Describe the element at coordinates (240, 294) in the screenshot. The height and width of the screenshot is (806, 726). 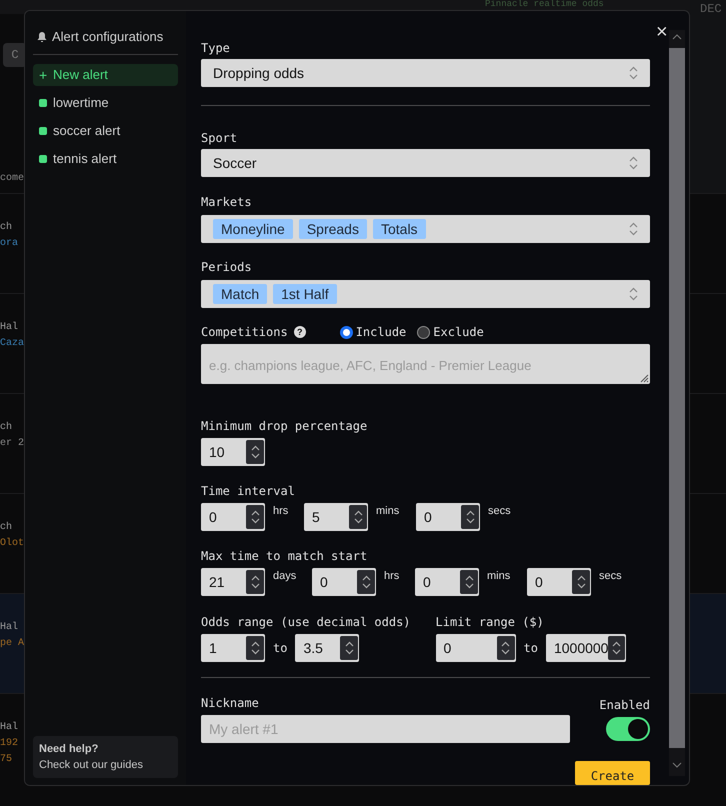
I see `tag: Match` at that location.